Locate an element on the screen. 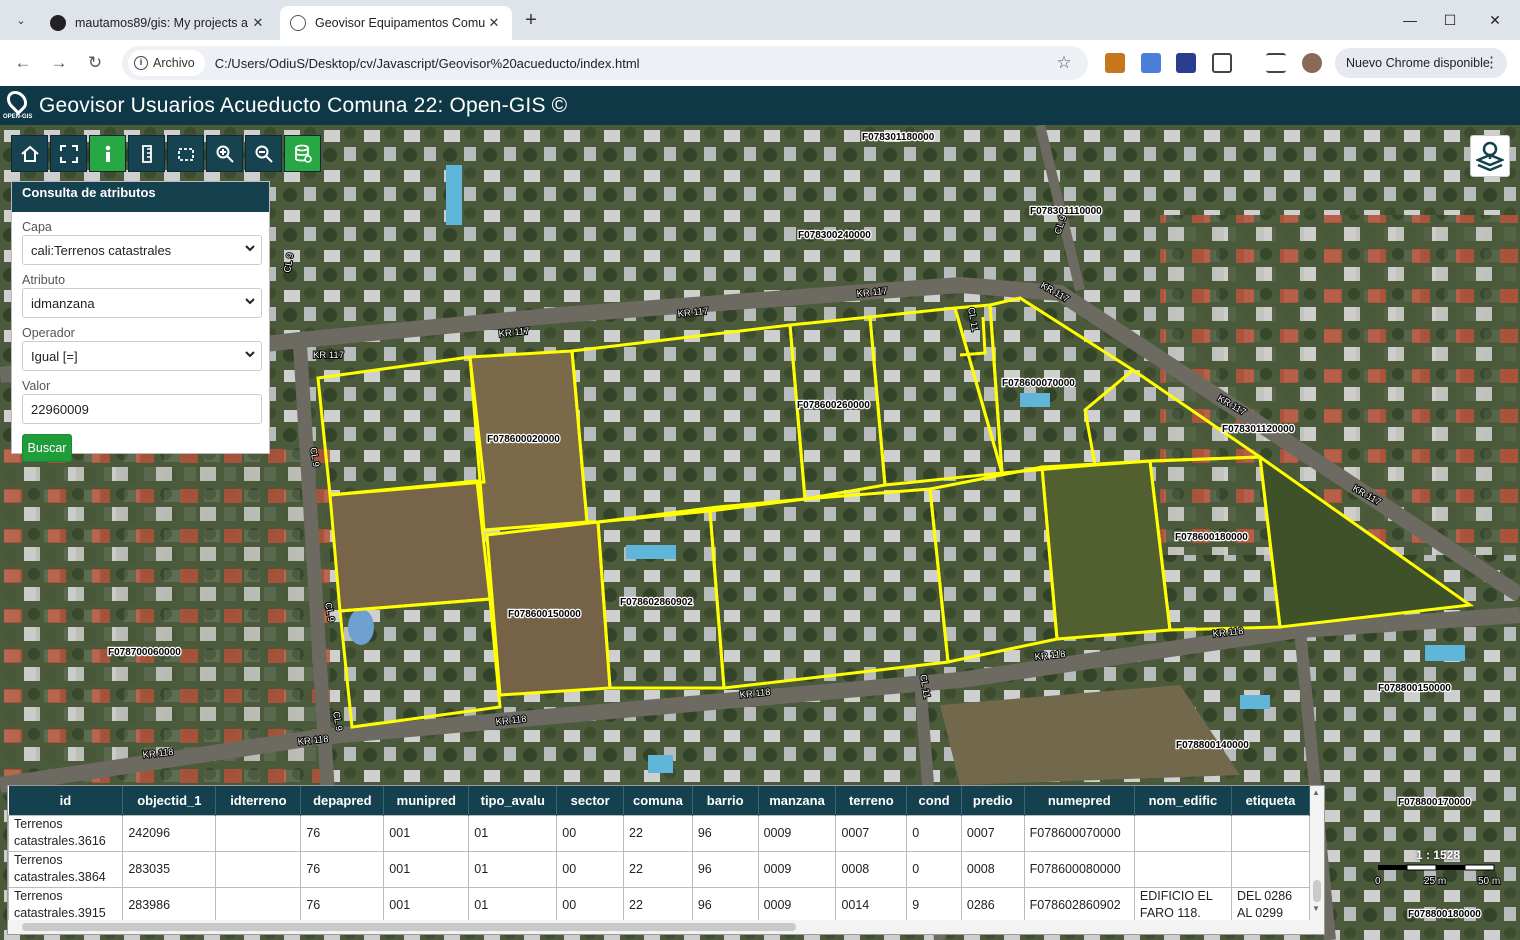 Image resolution: width=1520 pixels, height=940 pixels. profile-avatar is located at coordinates (1312, 63).